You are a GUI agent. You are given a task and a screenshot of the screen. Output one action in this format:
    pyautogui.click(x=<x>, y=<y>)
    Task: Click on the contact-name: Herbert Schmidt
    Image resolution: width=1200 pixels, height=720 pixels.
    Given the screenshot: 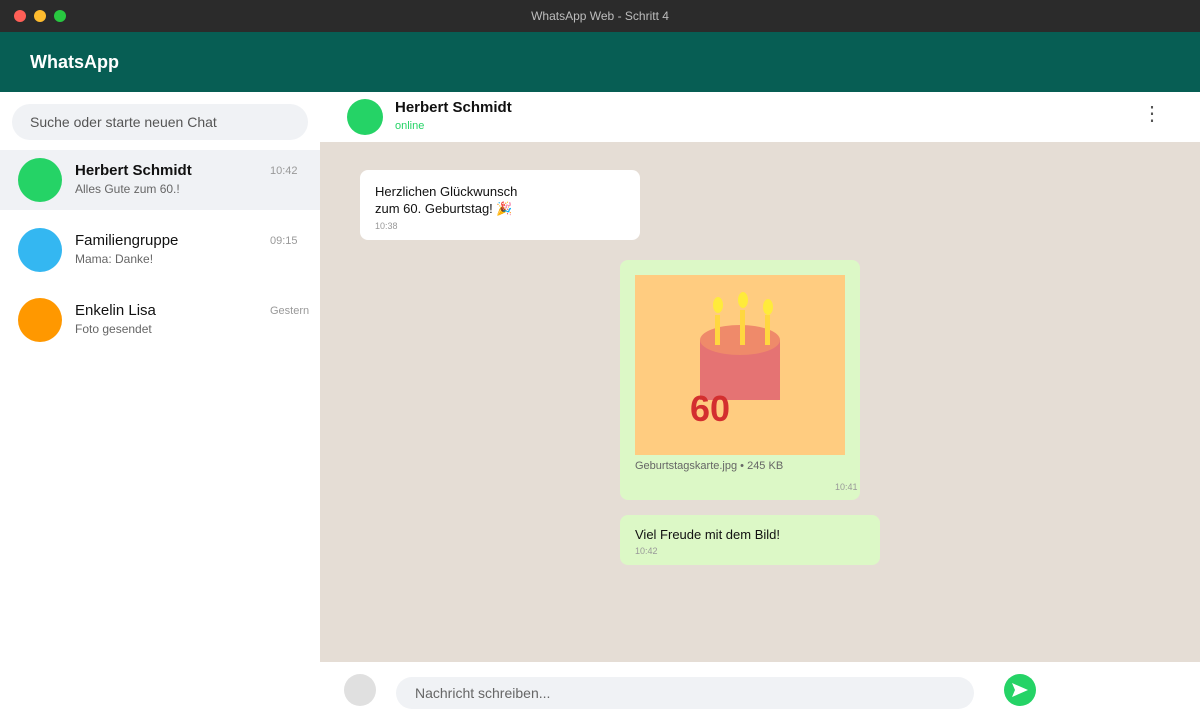 What is the action you would take?
    pyautogui.click(x=453, y=107)
    